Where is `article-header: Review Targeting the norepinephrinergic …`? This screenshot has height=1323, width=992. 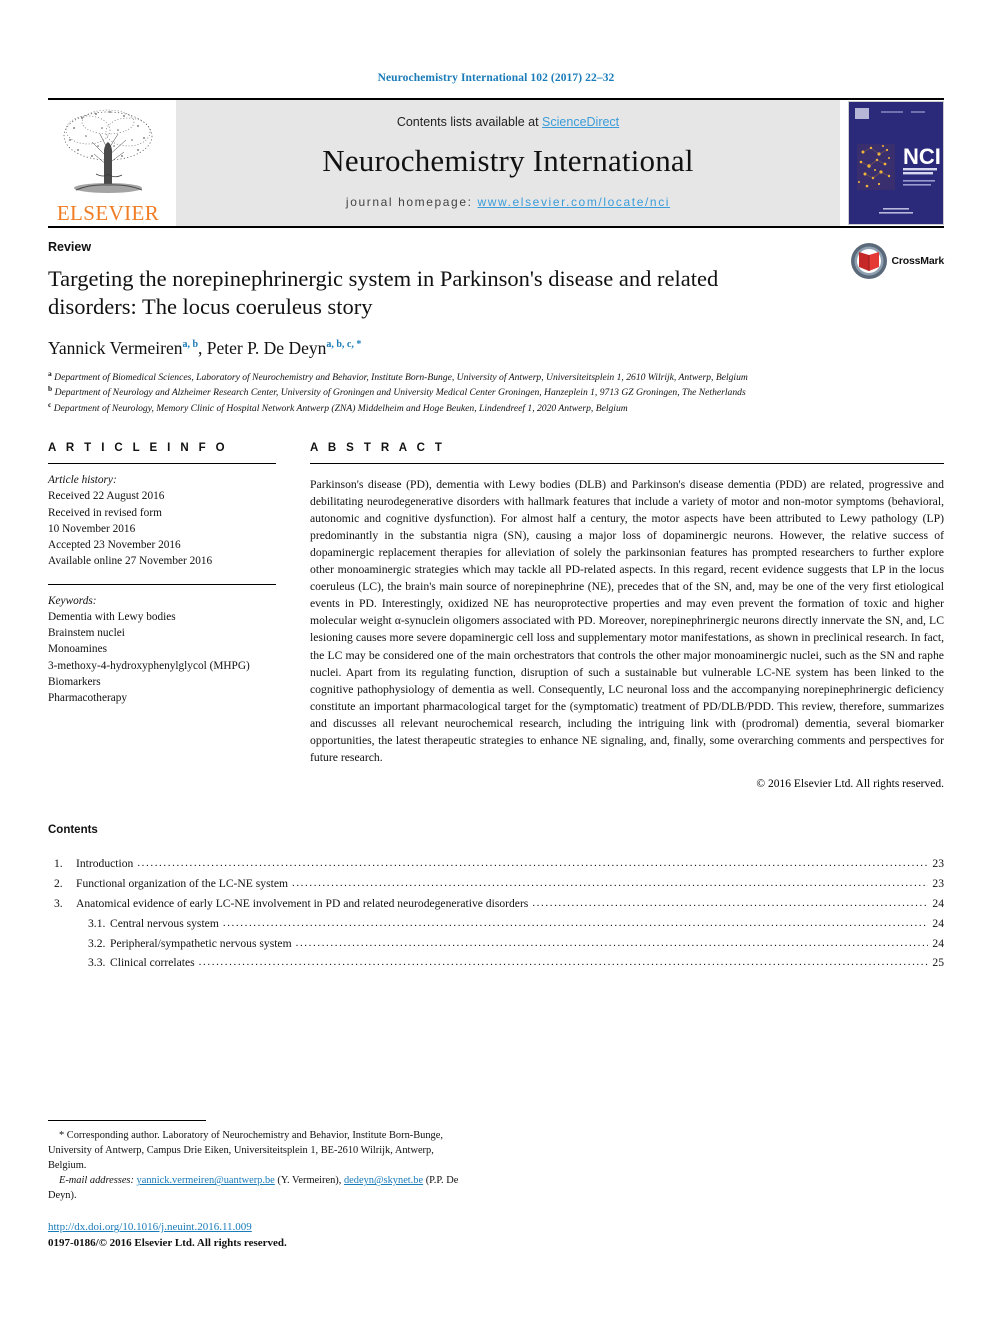
article-header: Review Targeting the norepinephrinergic … is located at coordinates (496, 321).